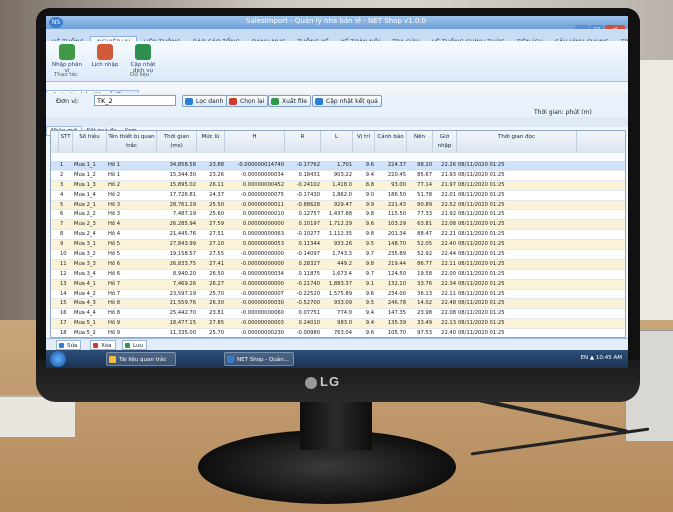 The image size is (673, 512). I want to click on edit-button: Sửa, so click(69, 345).